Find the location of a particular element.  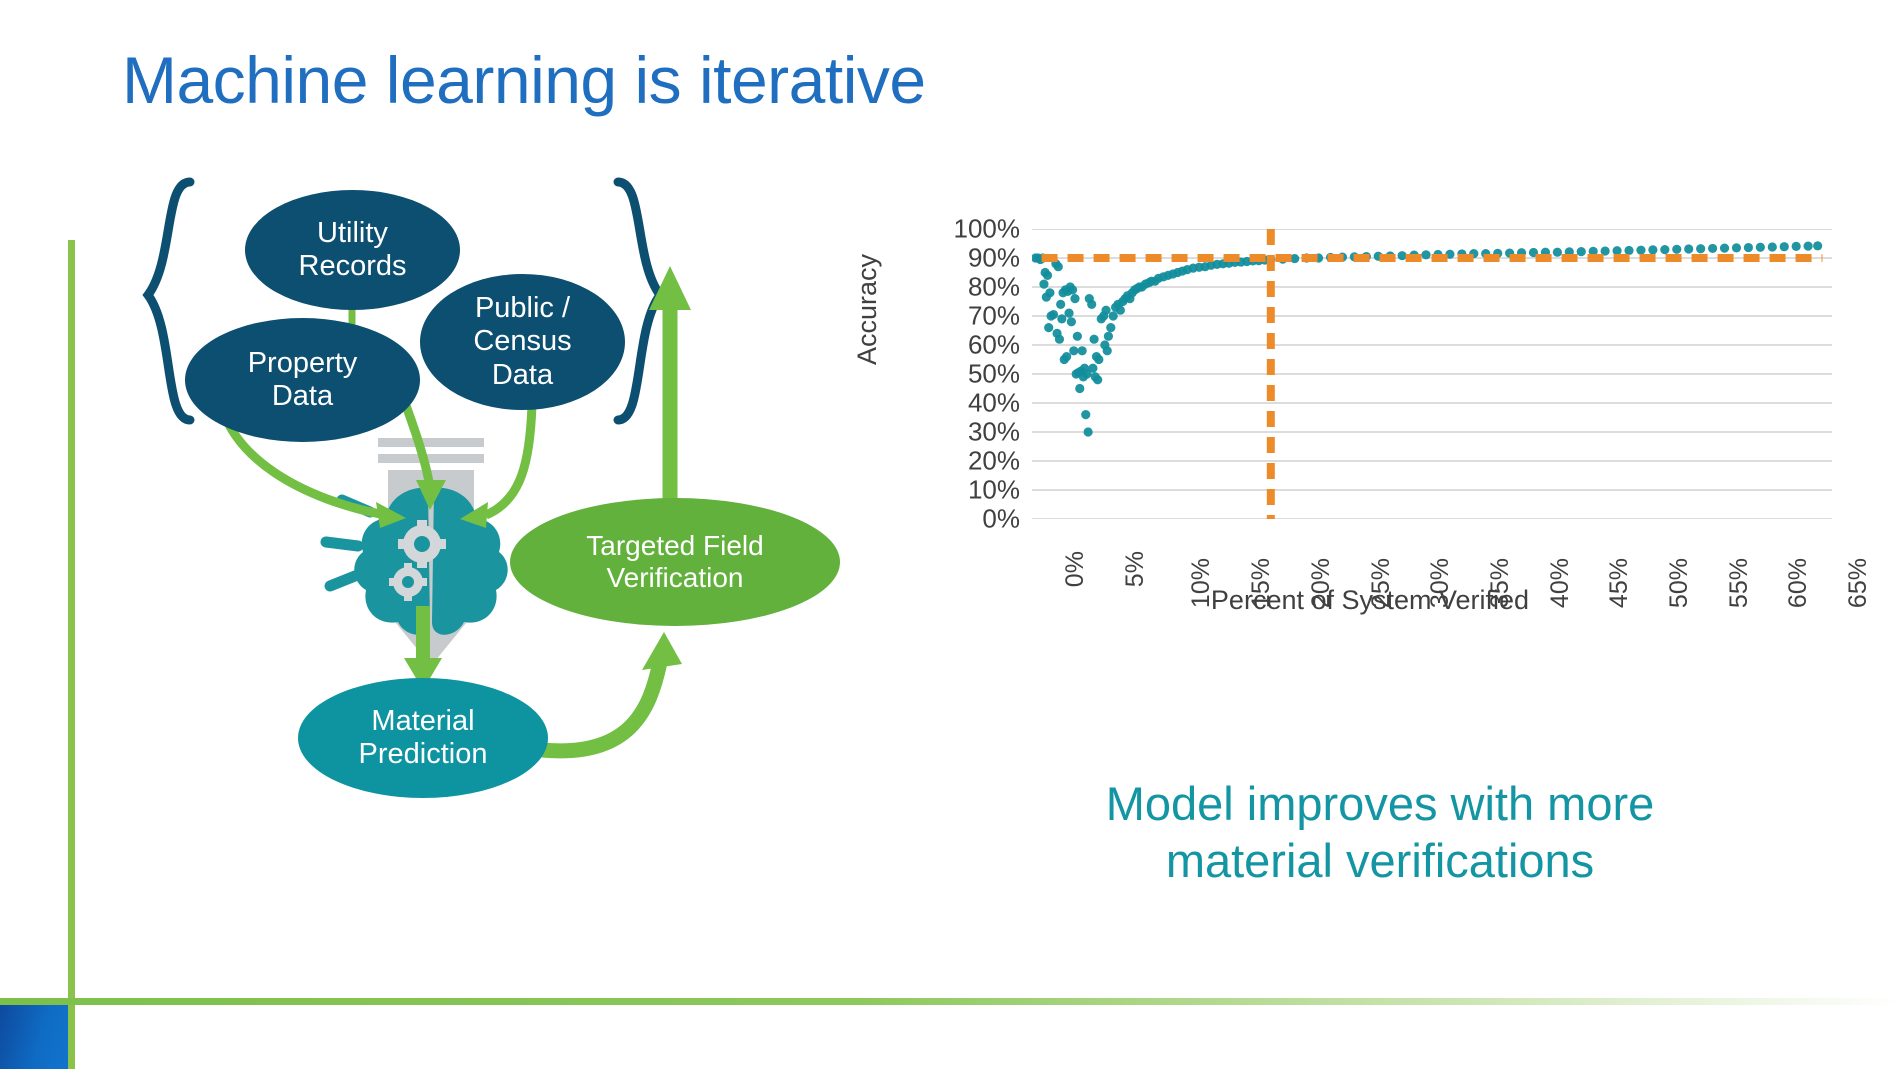

node-utility-records: Utility Records is located at coordinates (352, 250).